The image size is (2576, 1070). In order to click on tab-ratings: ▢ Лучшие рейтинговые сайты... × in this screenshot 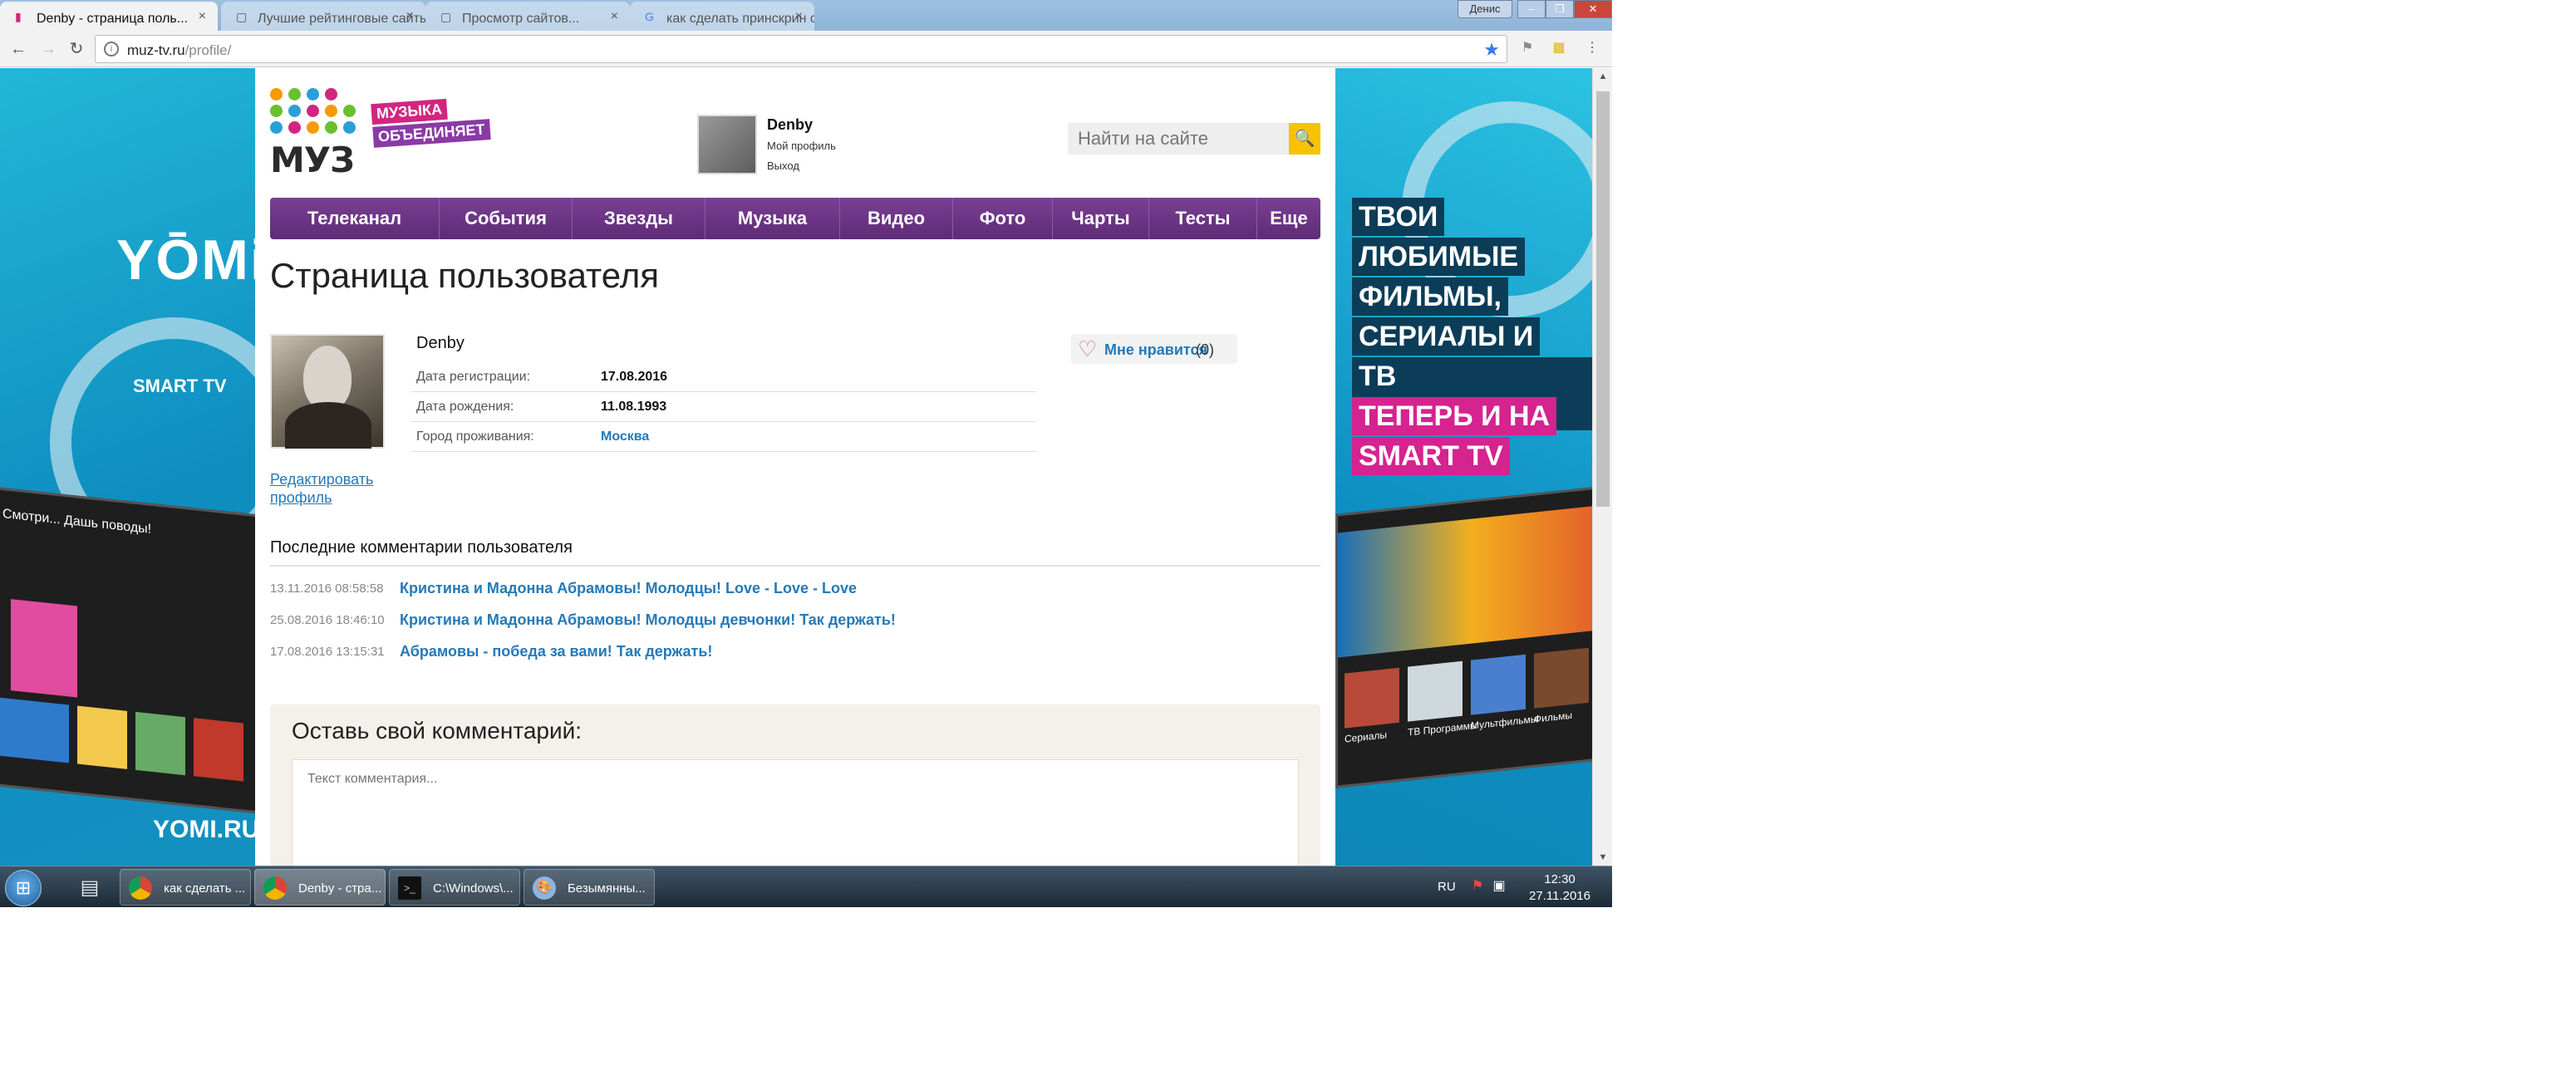, I will do `click(323, 16)`.